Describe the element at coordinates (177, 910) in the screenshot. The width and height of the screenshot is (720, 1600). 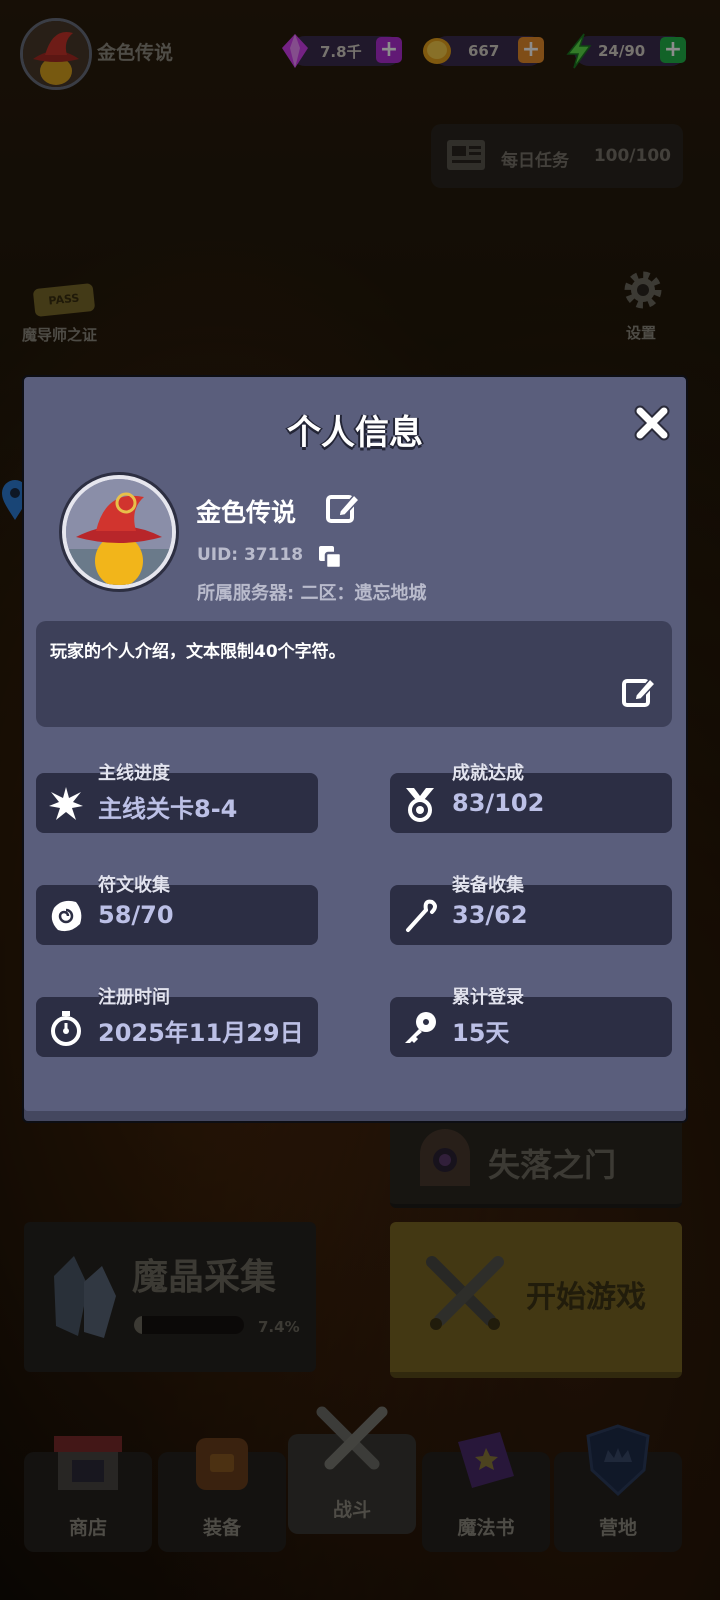
I see `stat-runes: 符文收集 58/70` at that location.